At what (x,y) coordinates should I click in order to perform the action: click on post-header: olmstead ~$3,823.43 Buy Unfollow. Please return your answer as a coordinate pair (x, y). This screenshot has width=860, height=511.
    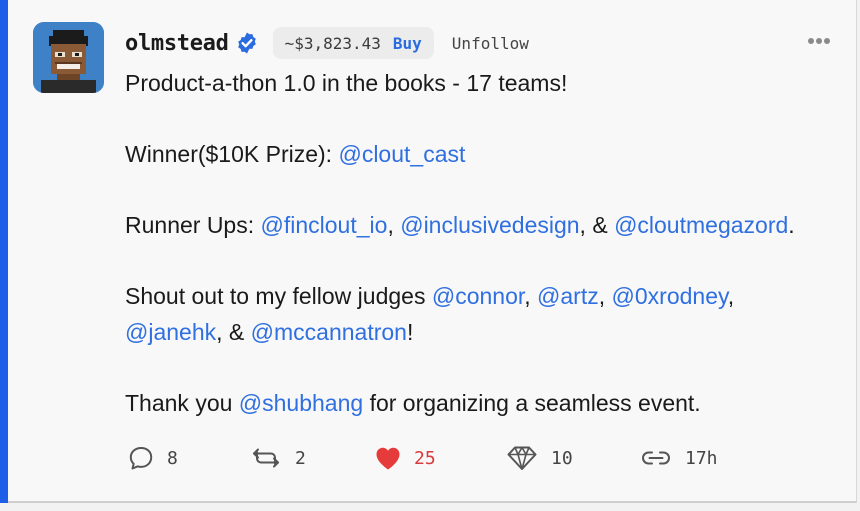
    Looking at the image, I should click on (327, 43).